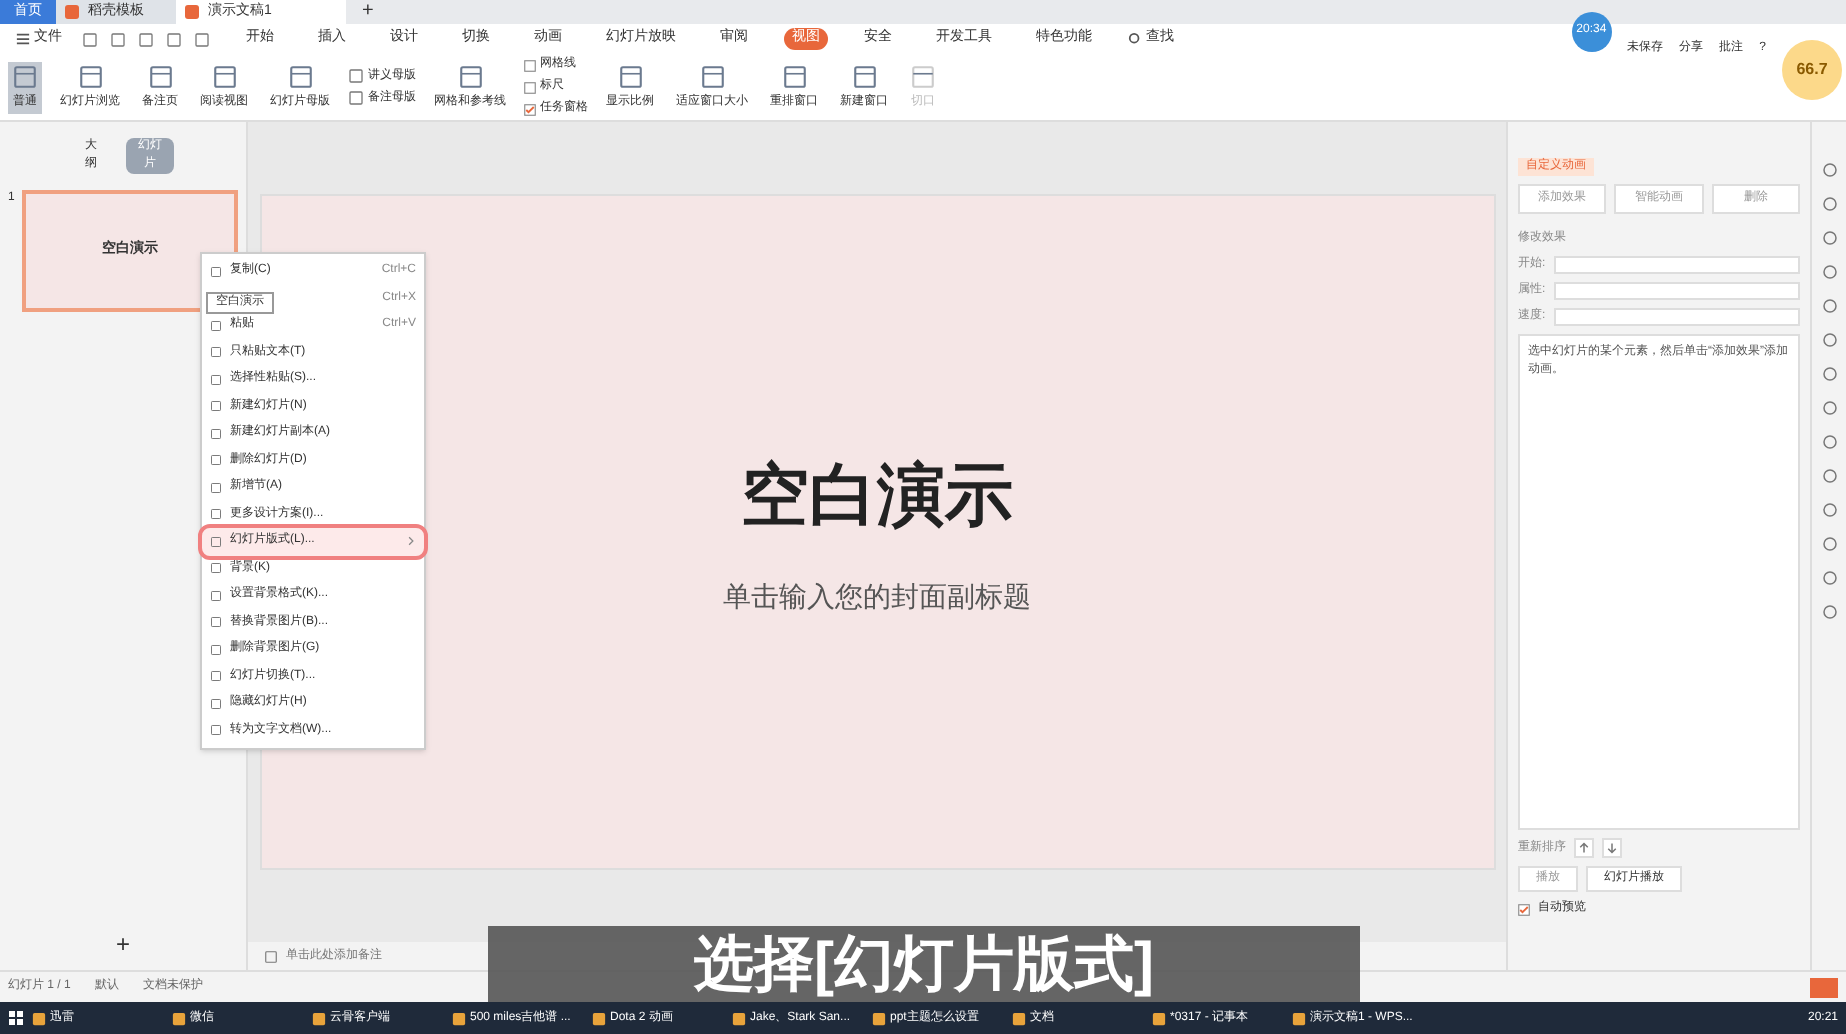 The image size is (1846, 1034). Describe the element at coordinates (1824, 987) in the screenshot. I see `play-slideshow-button` at that location.